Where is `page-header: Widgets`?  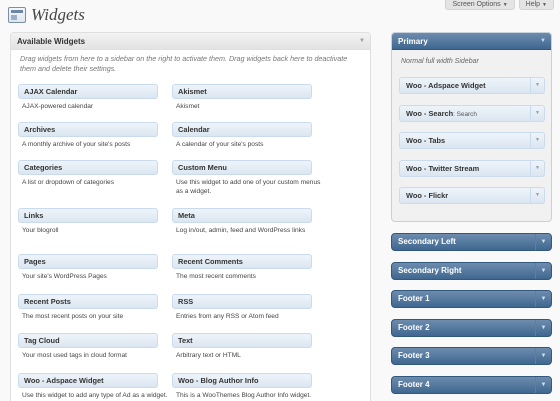 page-header: Widgets is located at coordinates (46, 15).